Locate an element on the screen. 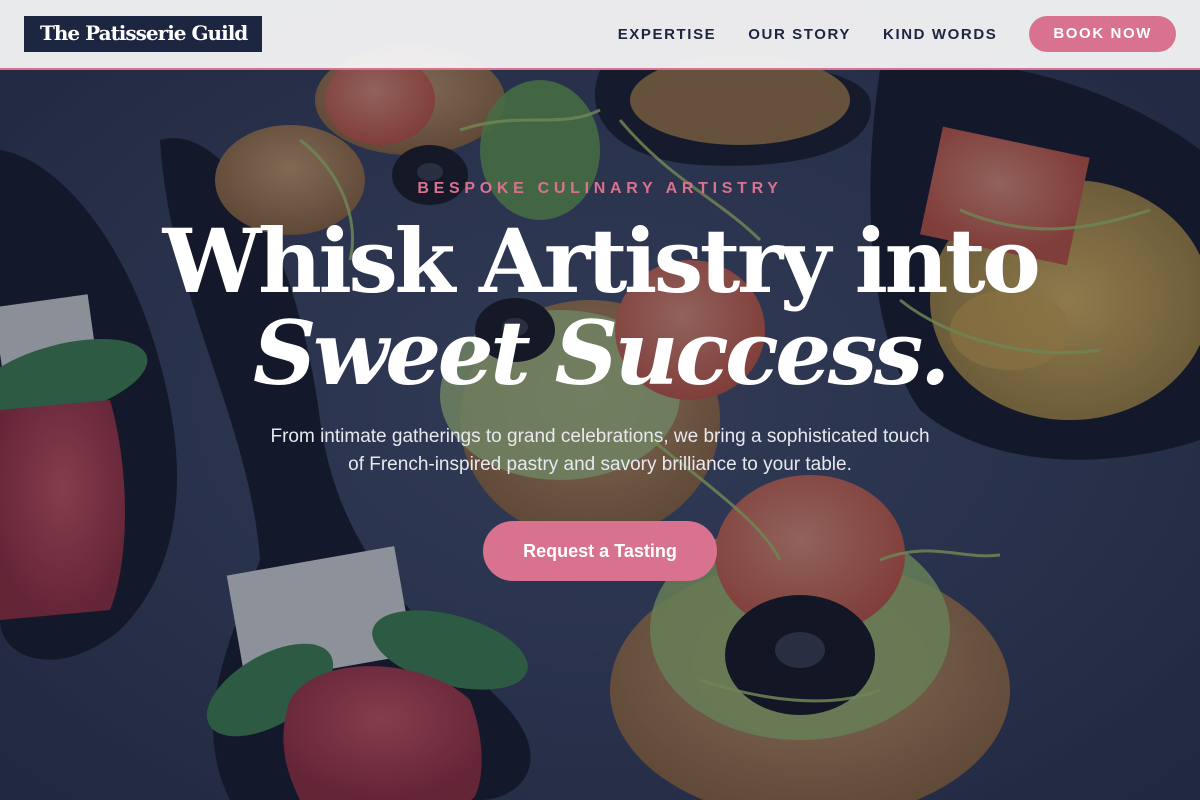 This screenshot has width=1200, height=800. request-tasting-button: Request a Tasting is located at coordinates (600, 551).